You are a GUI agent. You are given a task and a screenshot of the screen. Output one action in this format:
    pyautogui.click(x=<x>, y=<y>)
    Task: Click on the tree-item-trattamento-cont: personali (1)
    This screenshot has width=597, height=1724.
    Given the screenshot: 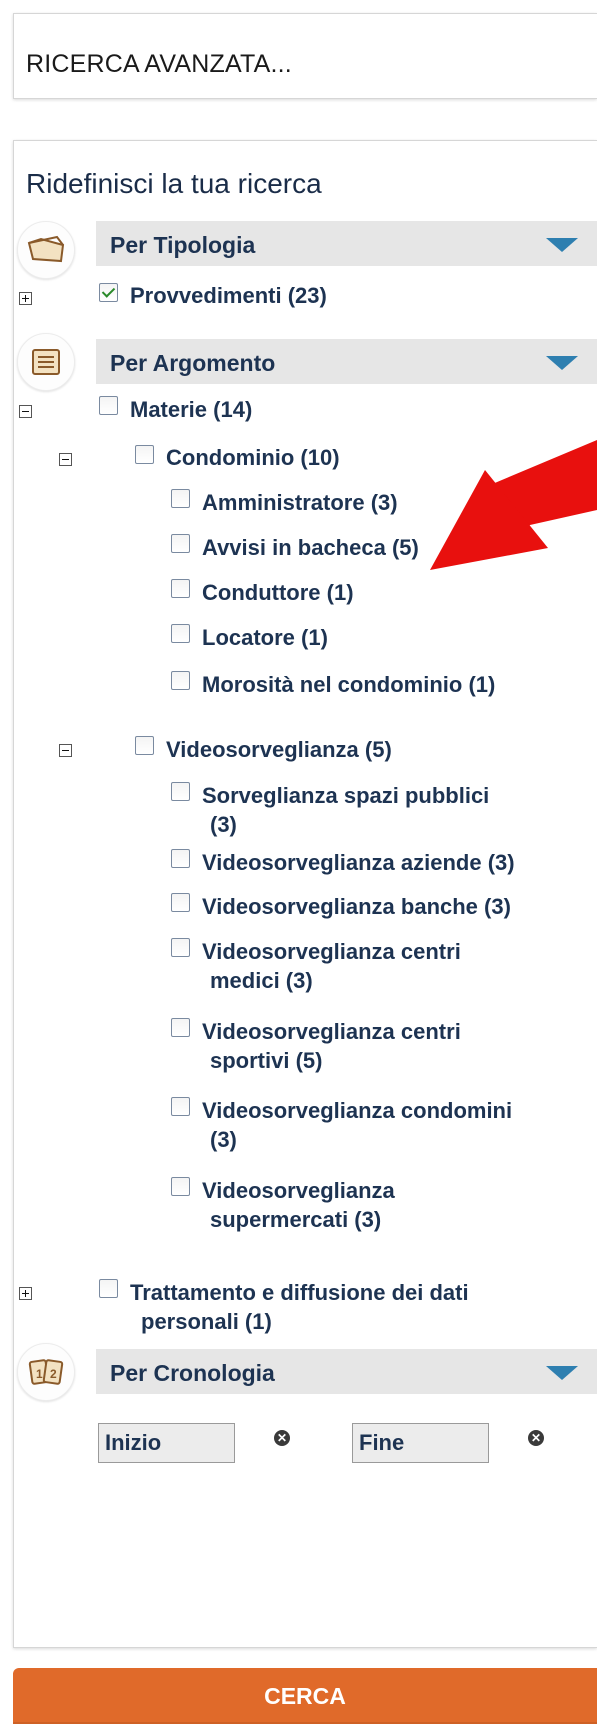 What is the action you would take?
    pyautogui.click(x=206, y=1321)
    